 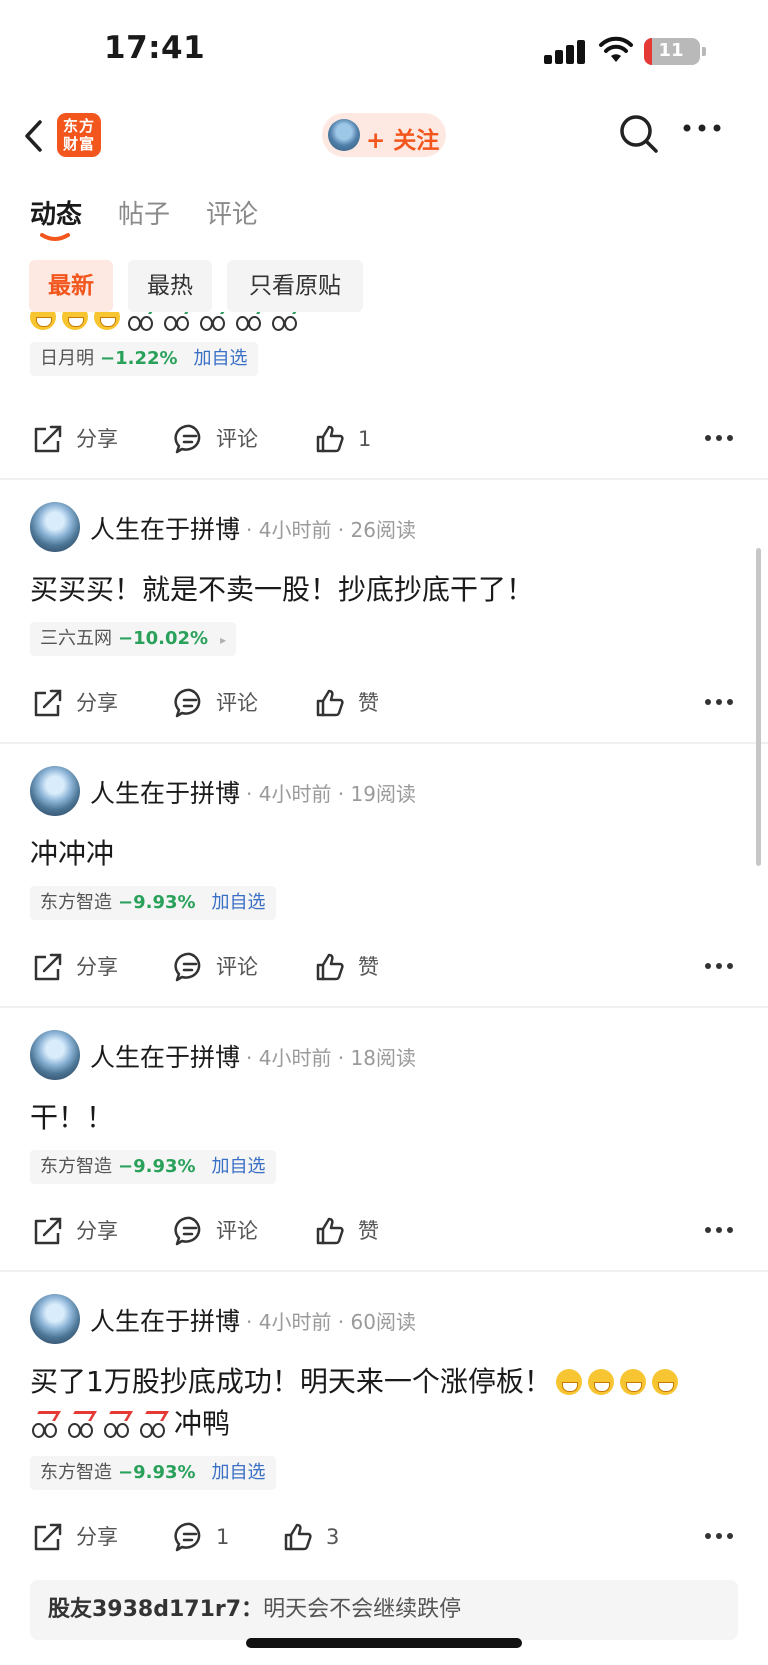 I want to click on post-emoji-row, so click(x=168, y=326).